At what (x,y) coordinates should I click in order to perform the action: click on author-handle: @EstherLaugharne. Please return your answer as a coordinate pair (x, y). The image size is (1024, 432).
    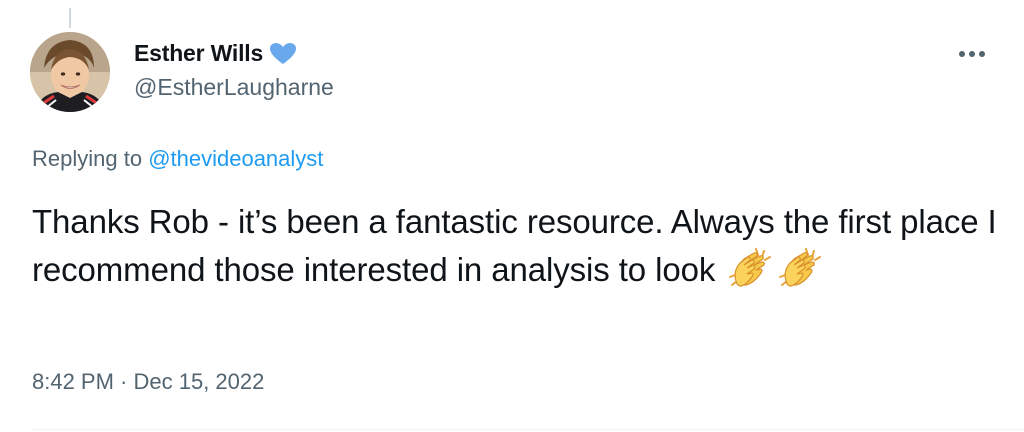
    Looking at the image, I should click on (234, 87).